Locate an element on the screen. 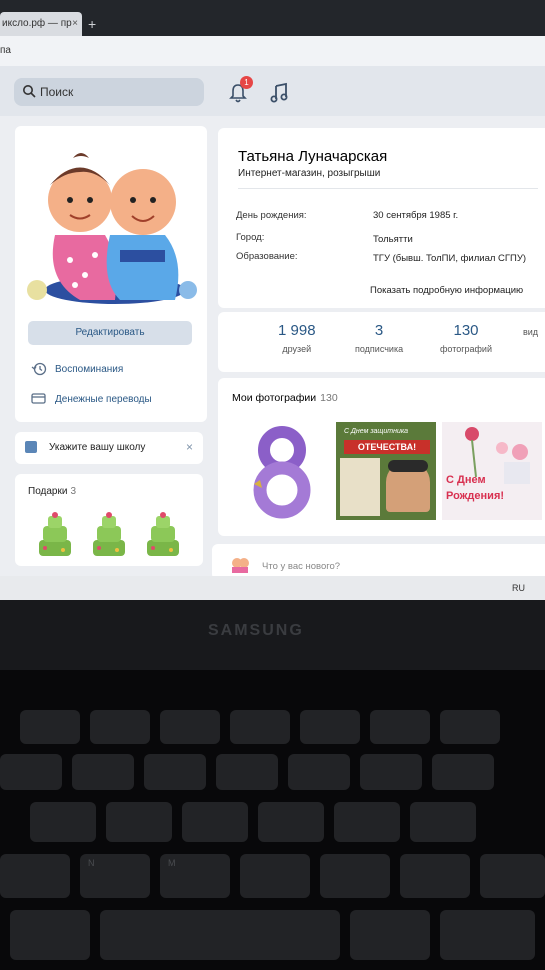 This screenshot has width=545, height=970. tab-title: иксло.рф — пр is located at coordinates (37, 23).